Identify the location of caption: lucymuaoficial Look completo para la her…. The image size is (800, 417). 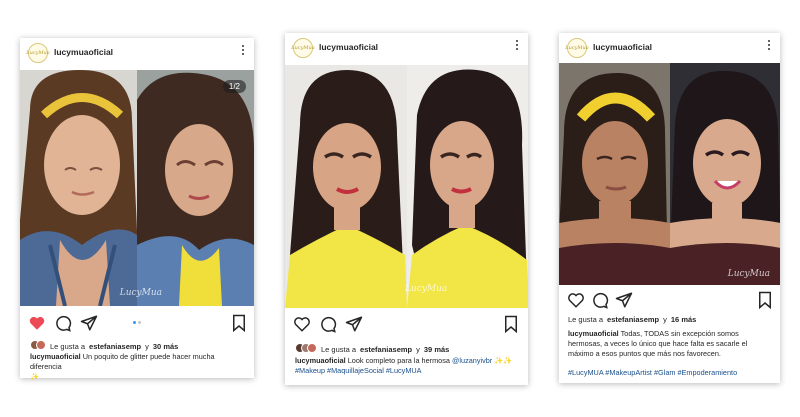
(407, 366).